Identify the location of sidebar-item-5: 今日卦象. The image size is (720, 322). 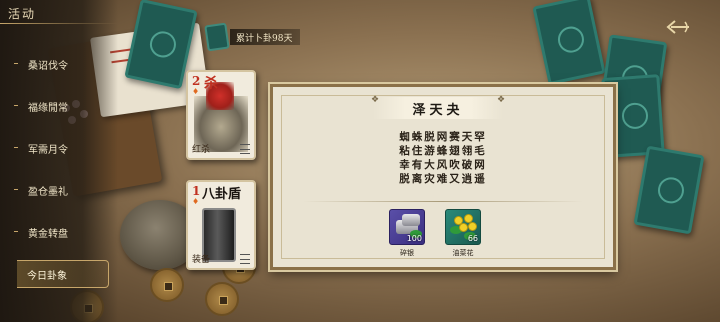
(63, 274).